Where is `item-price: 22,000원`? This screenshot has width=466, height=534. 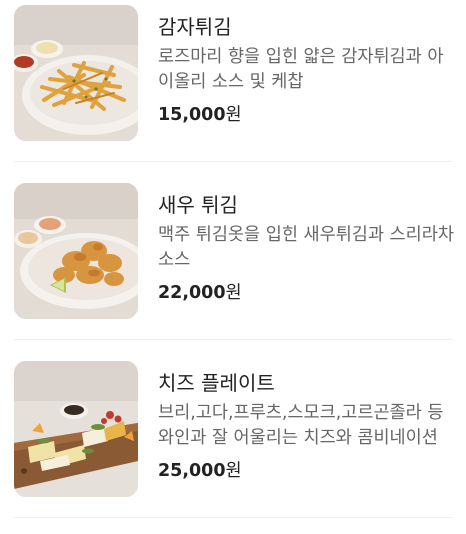 item-price: 22,000원 is located at coordinates (200, 293).